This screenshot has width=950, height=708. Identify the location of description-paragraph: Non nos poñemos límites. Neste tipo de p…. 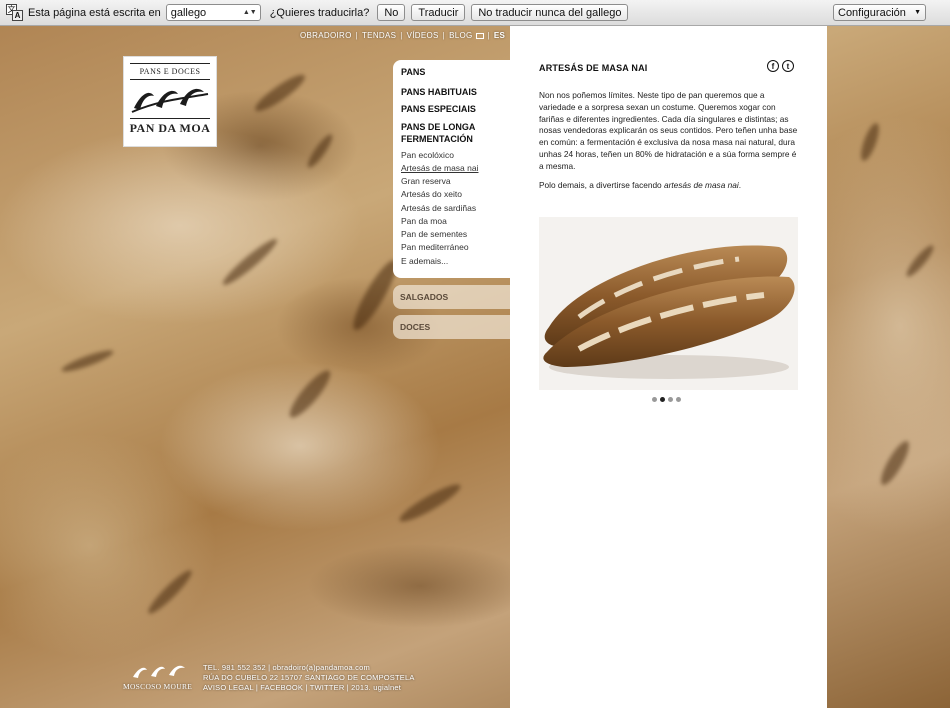
(668, 130).